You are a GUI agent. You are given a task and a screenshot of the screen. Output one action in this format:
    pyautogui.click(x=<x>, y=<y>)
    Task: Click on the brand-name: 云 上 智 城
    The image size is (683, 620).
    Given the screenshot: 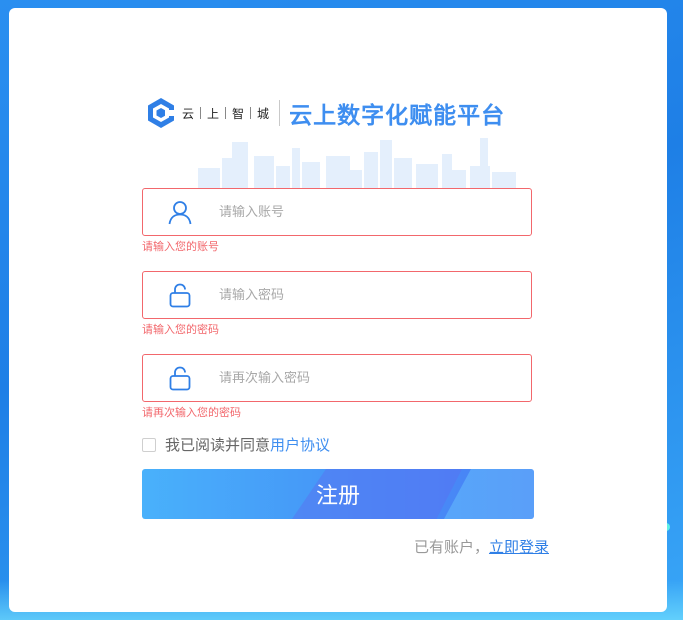 What is the action you would take?
    pyautogui.click(x=225, y=113)
    